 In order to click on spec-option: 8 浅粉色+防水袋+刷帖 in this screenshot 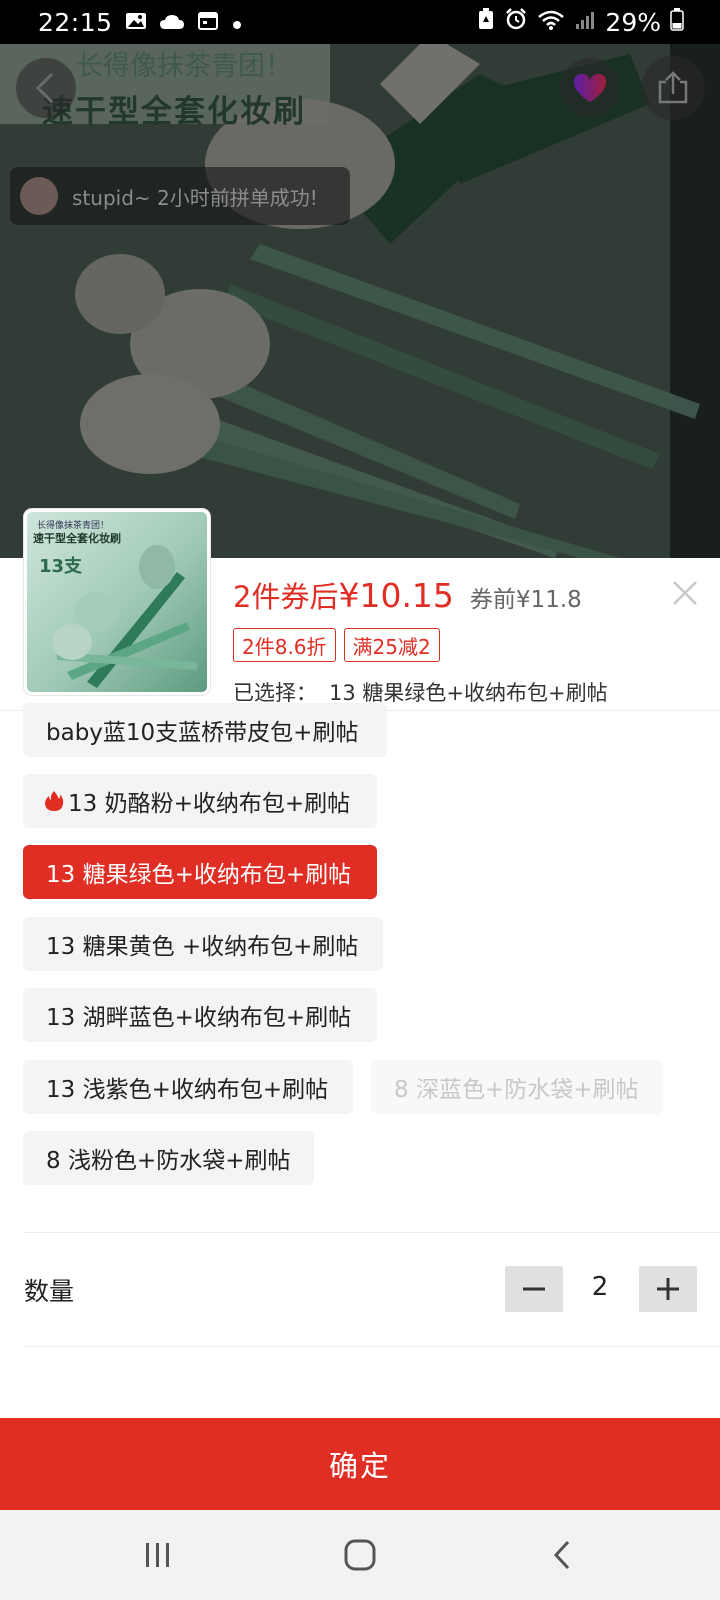, I will do `click(168, 1158)`.